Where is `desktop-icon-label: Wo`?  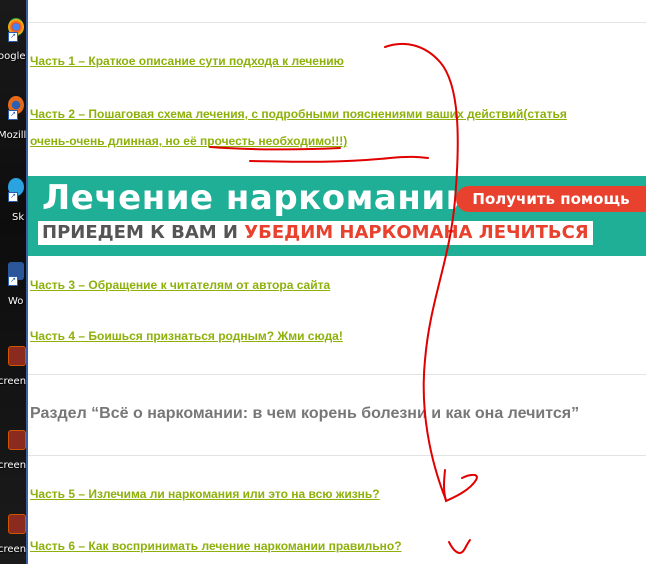 desktop-icon-label: Wo is located at coordinates (16, 301).